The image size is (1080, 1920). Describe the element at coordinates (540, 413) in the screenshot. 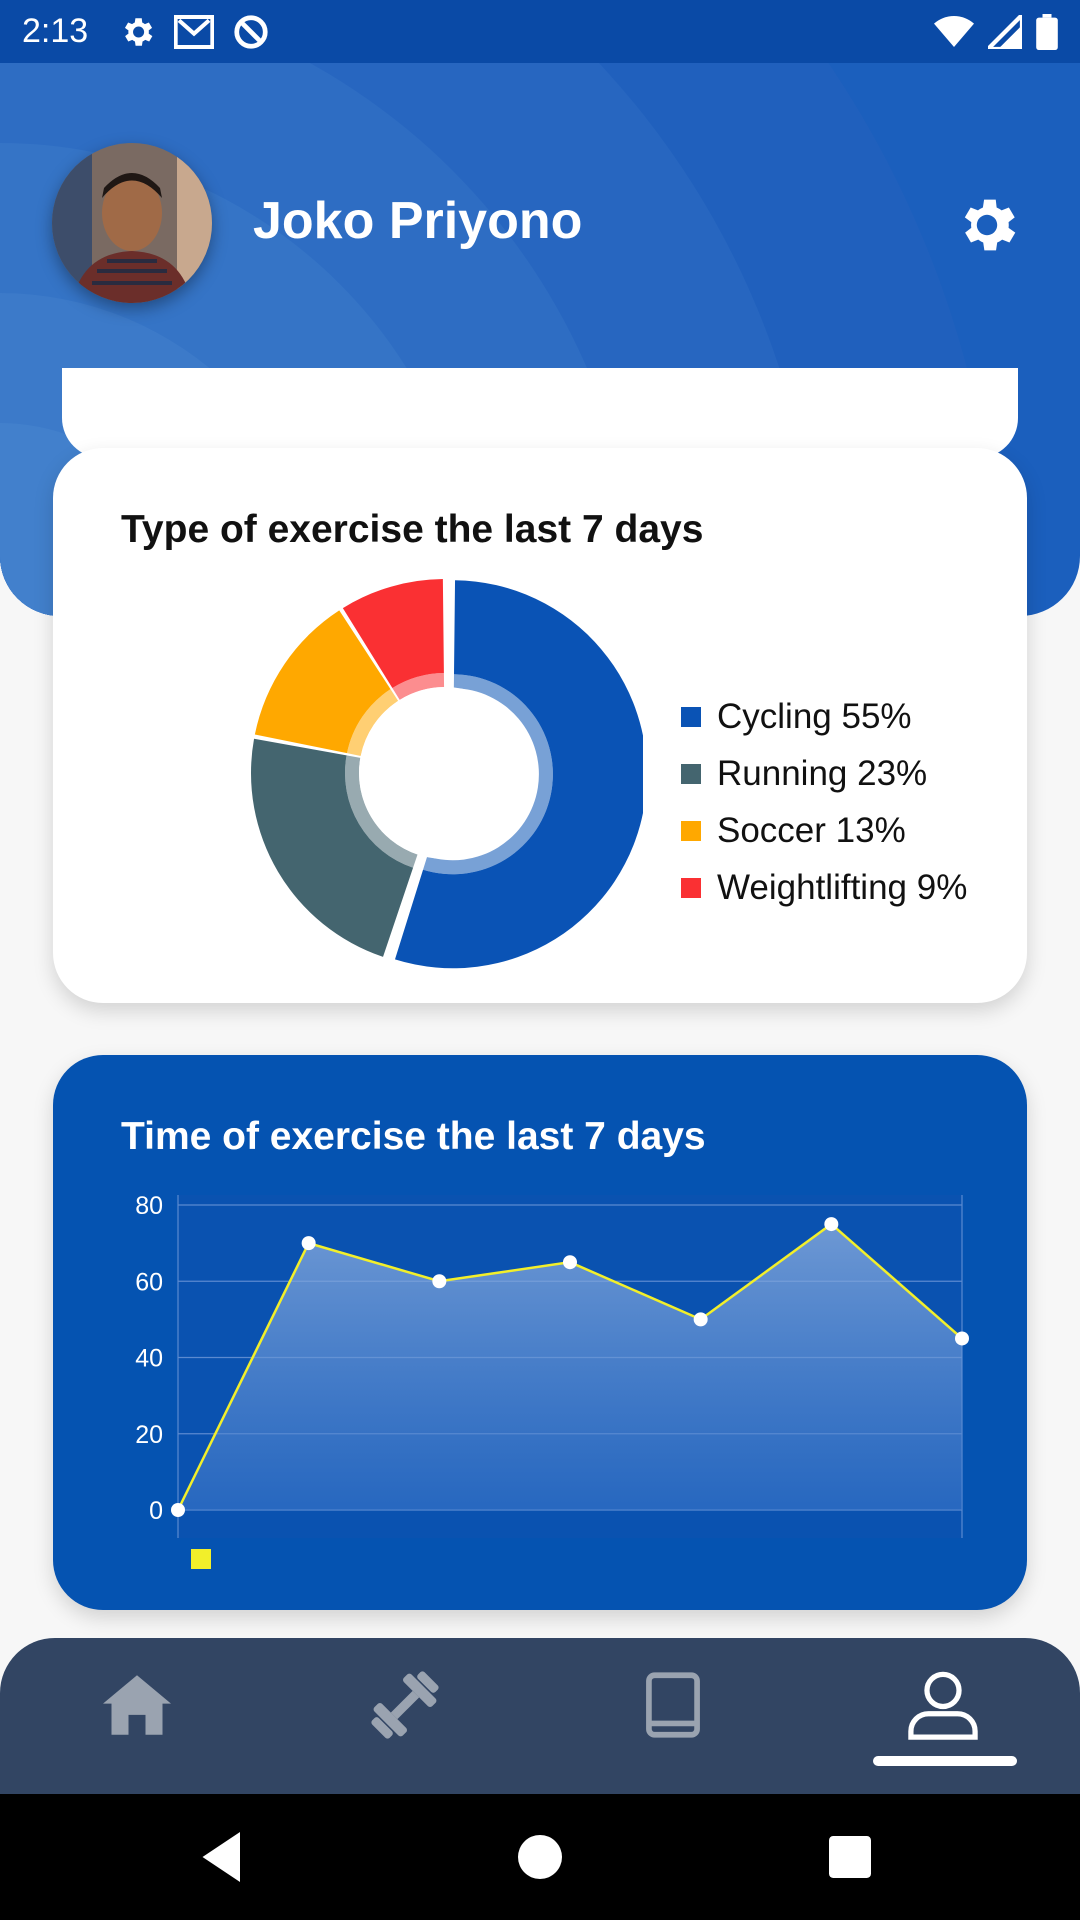

I see `stats-card-bottom-edge` at that location.